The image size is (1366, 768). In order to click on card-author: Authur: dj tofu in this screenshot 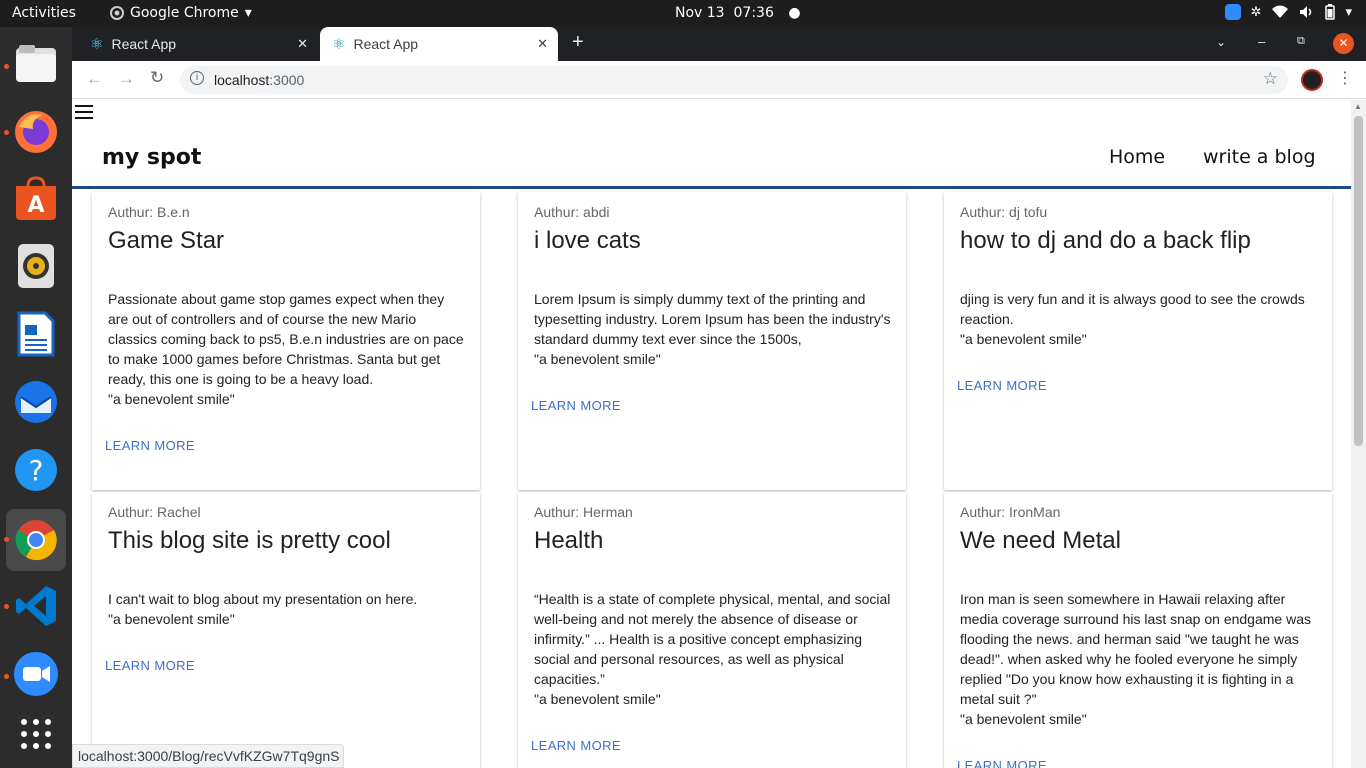, I will do `click(1004, 212)`.